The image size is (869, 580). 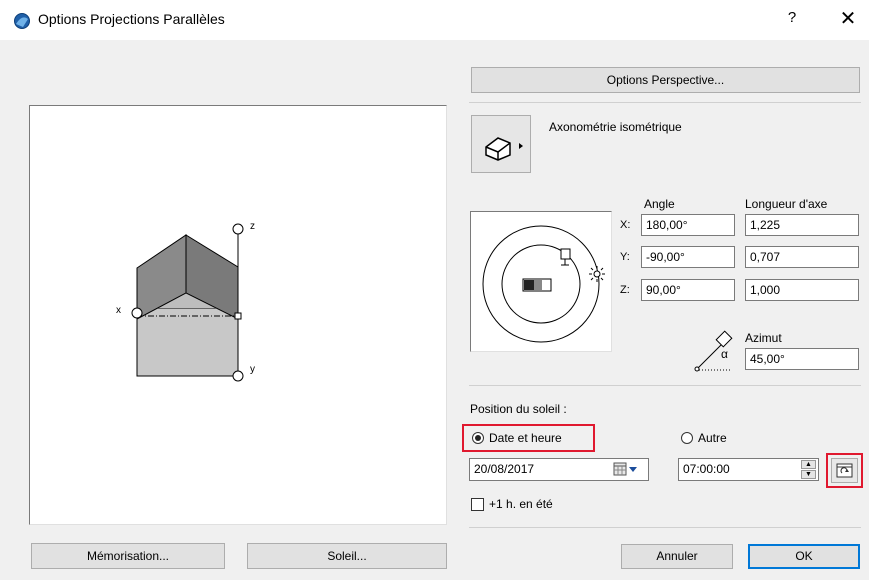 I want to click on angle-diagram, so click(x=541, y=281).